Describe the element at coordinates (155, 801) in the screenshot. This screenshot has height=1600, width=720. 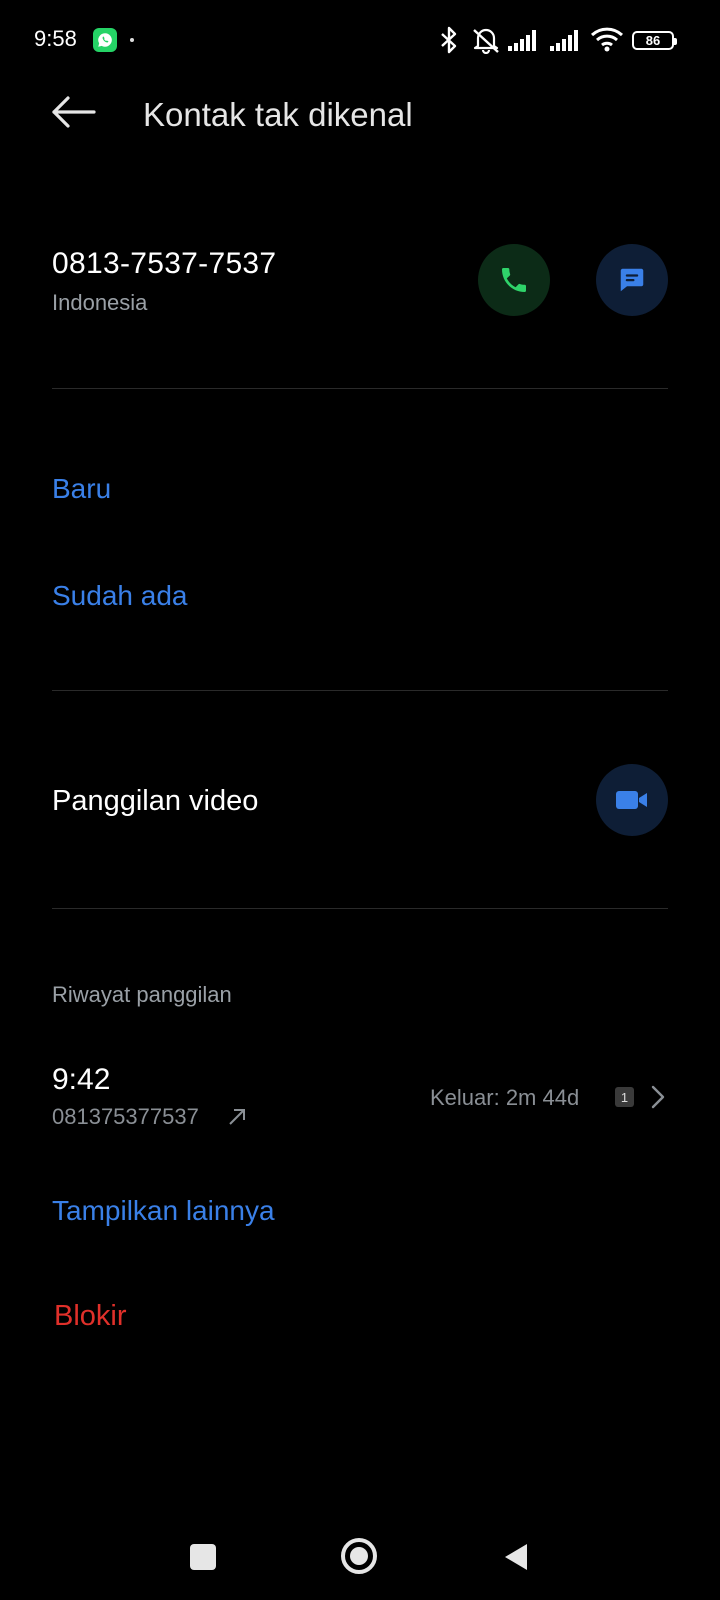
I see `video-call-label: Panggilan video` at that location.